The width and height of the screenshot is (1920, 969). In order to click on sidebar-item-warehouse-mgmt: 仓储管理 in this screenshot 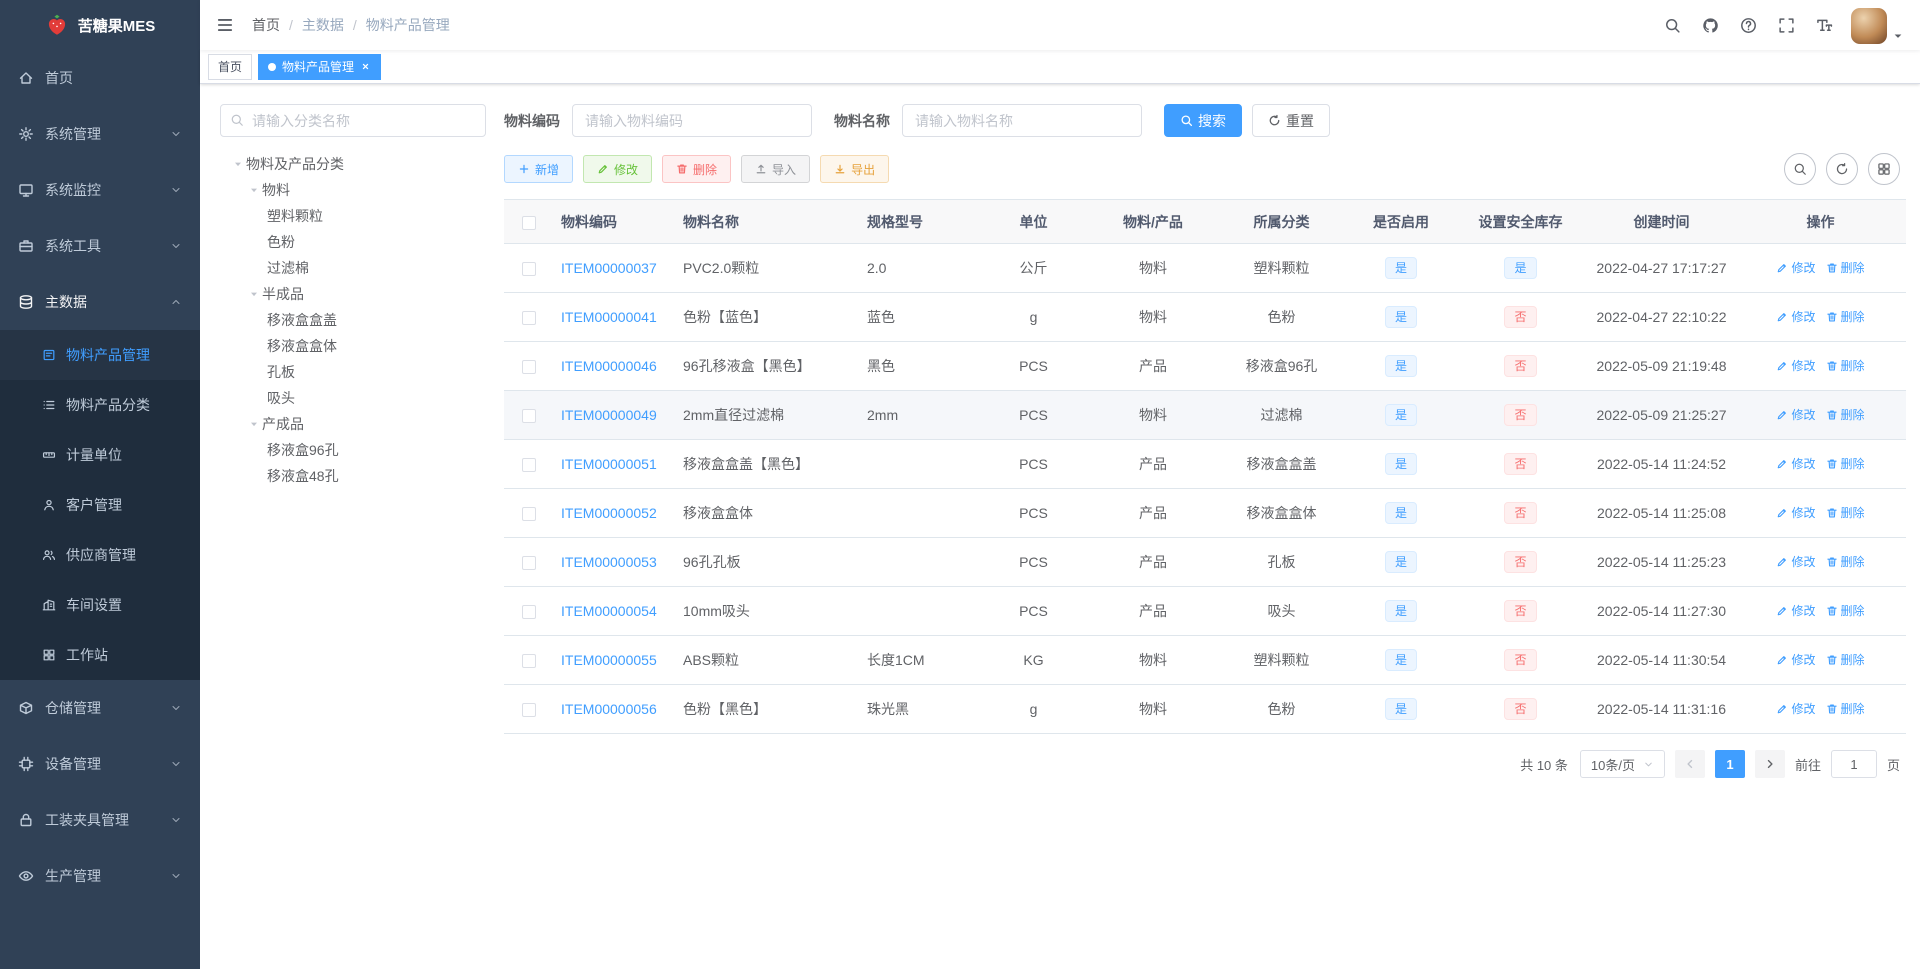, I will do `click(100, 708)`.